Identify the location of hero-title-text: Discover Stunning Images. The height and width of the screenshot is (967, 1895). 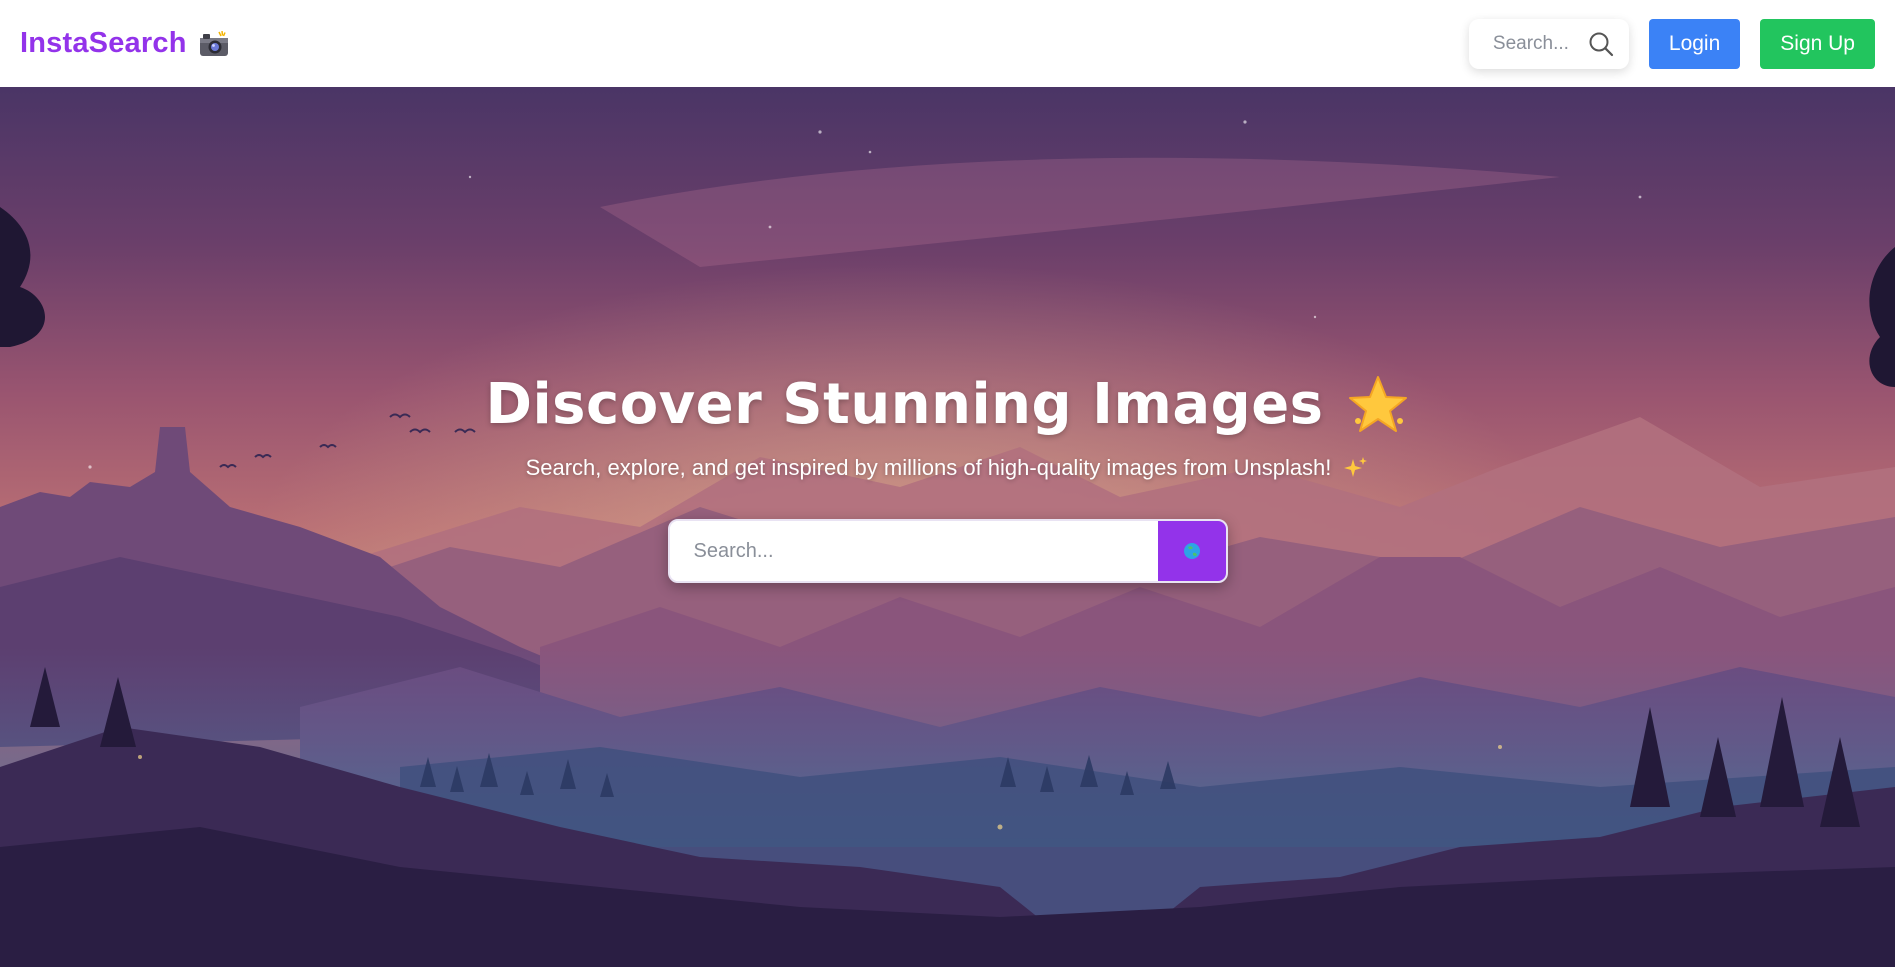
(904, 404).